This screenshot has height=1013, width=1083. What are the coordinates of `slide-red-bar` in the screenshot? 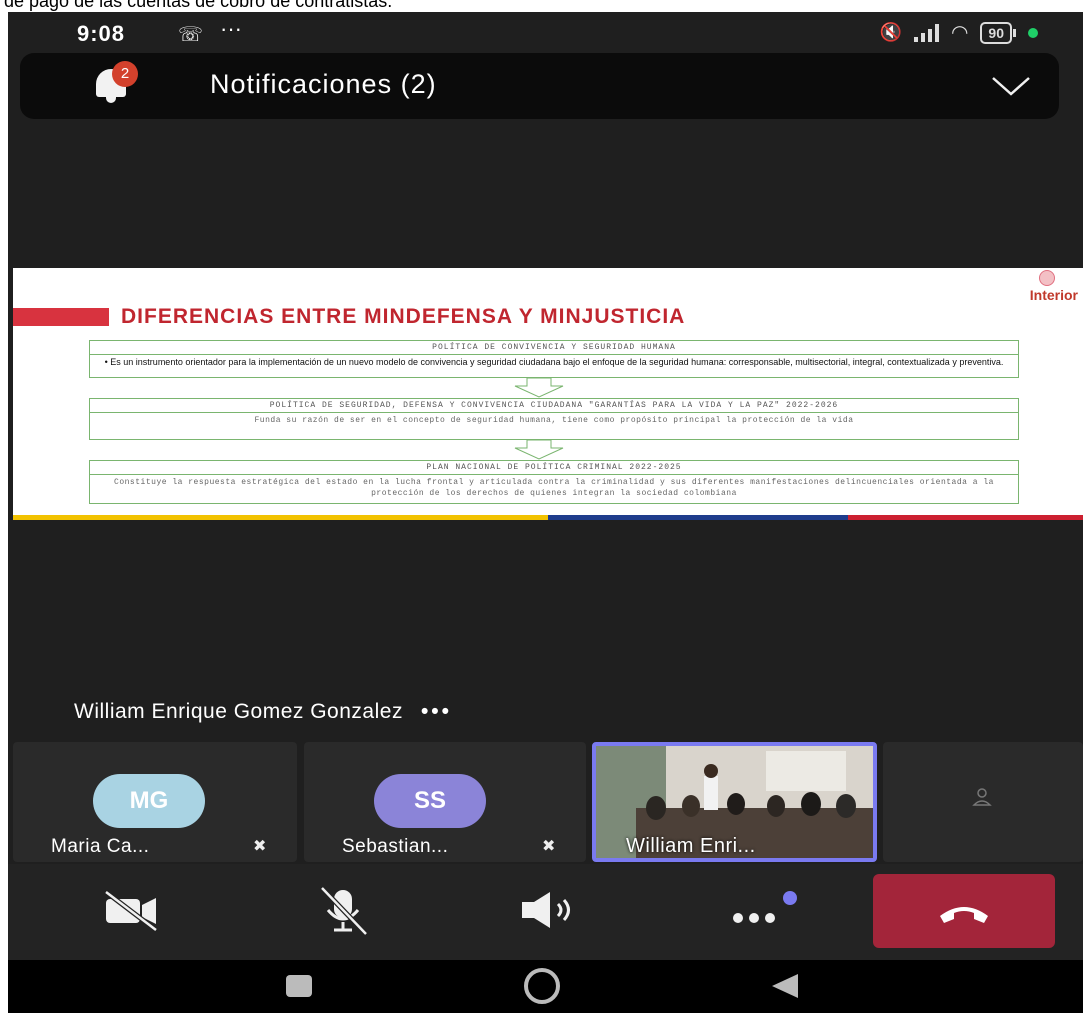 It's located at (61, 317).